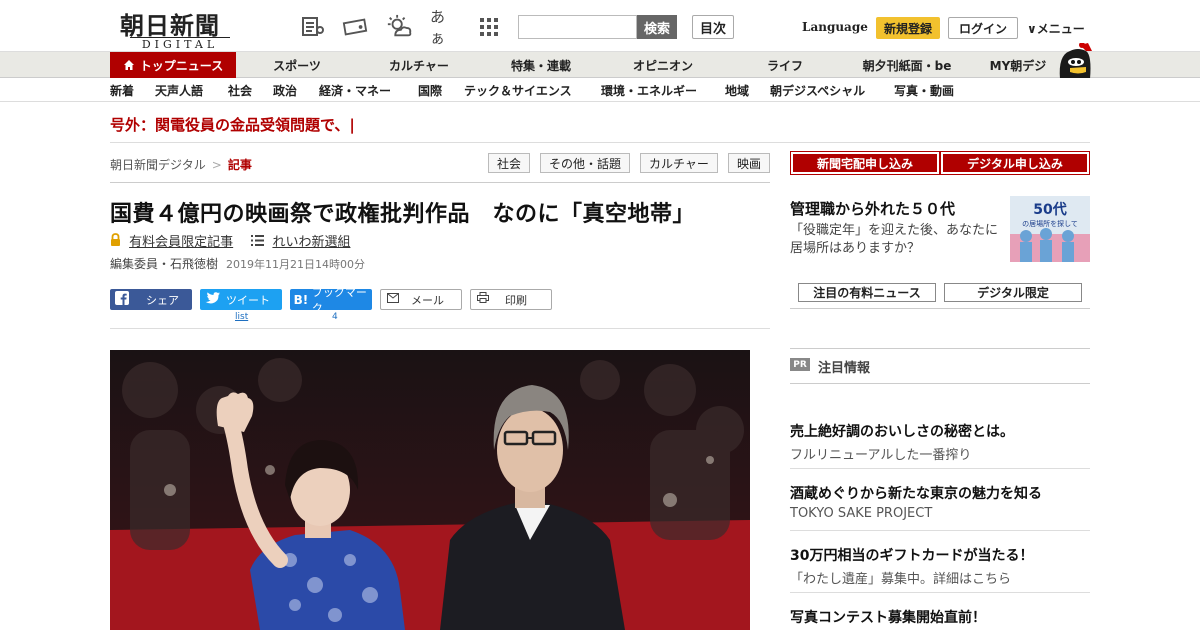  What do you see at coordinates (908, 28) in the screenshot?
I see `register-button: 新規登録` at bounding box center [908, 28].